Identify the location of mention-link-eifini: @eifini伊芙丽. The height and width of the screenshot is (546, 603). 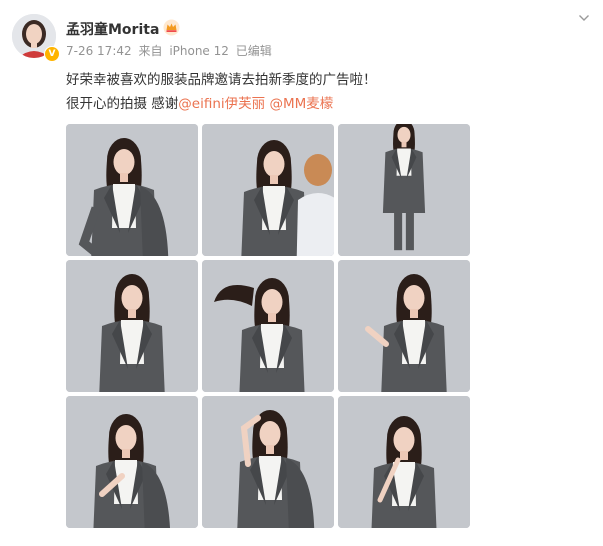
(221, 104).